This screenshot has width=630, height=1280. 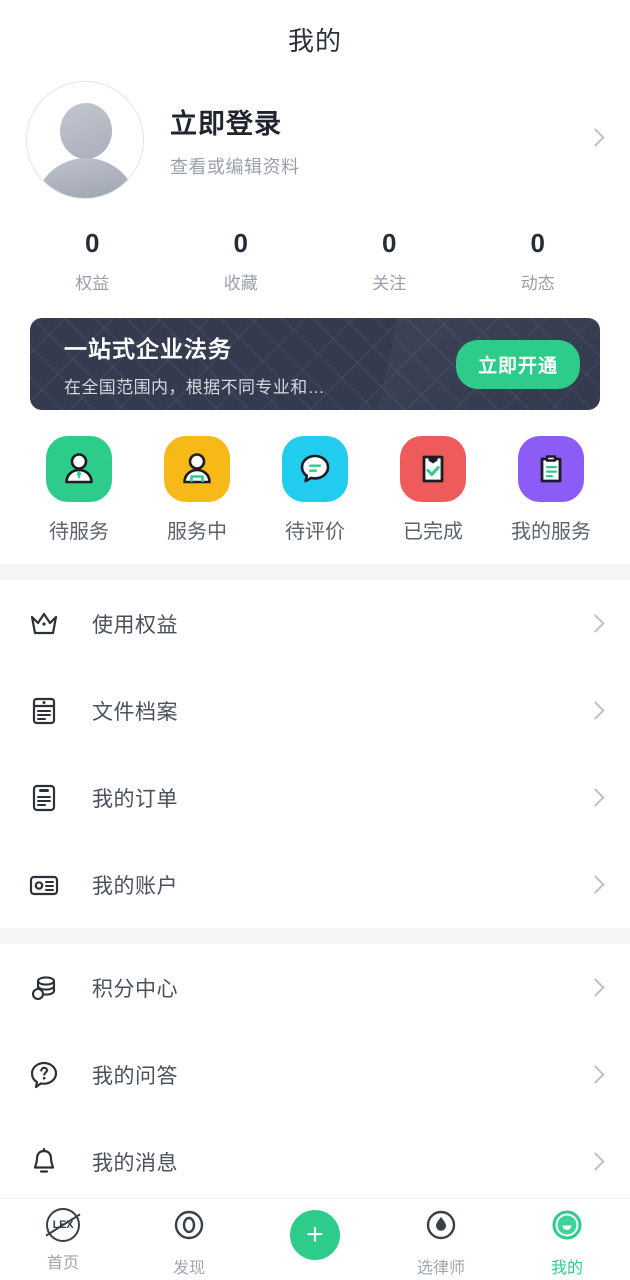 What do you see at coordinates (79, 532) in the screenshot?
I see `service-label: 待服务` at bounding box center [79, 532].